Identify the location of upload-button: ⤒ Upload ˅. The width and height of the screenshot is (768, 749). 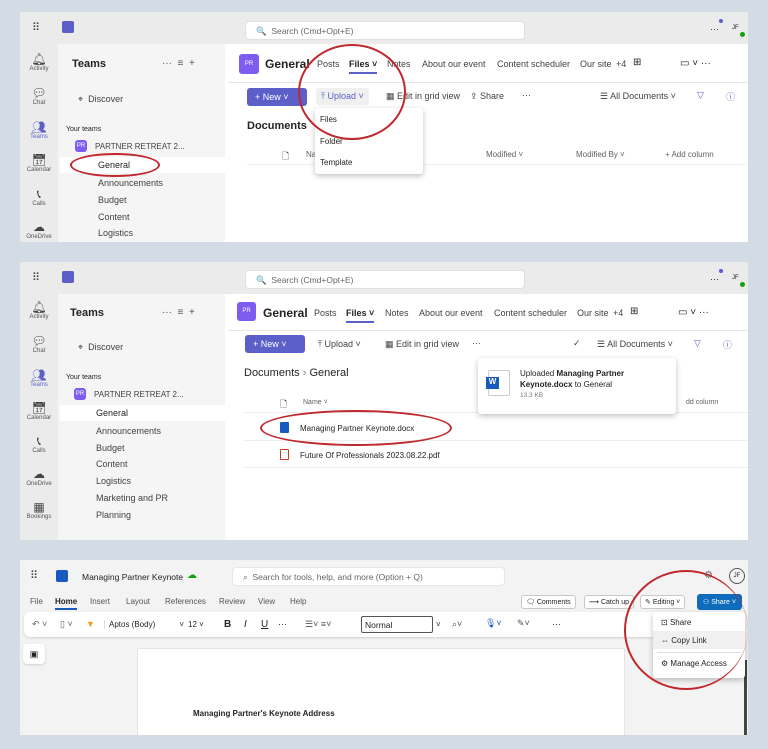
(339, 344).